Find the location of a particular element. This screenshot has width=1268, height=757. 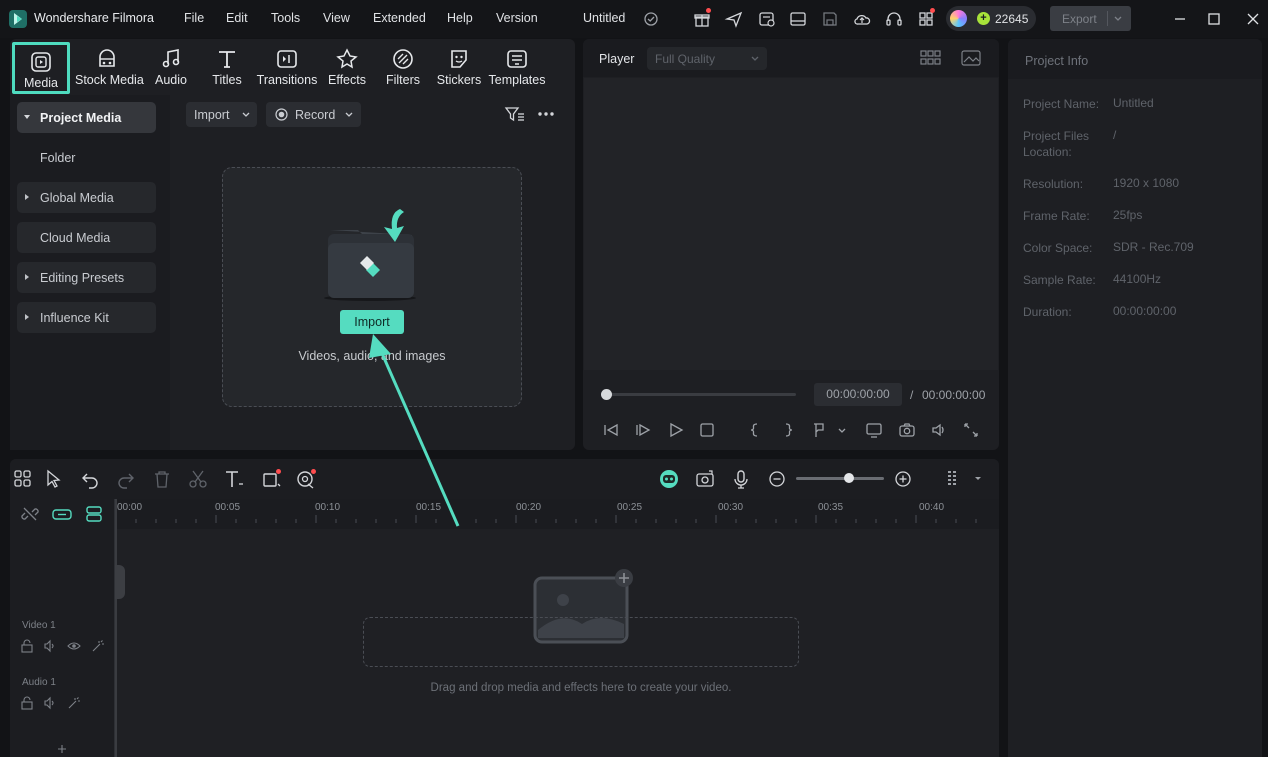

menu-view: View is located at coordinates (336, 18).